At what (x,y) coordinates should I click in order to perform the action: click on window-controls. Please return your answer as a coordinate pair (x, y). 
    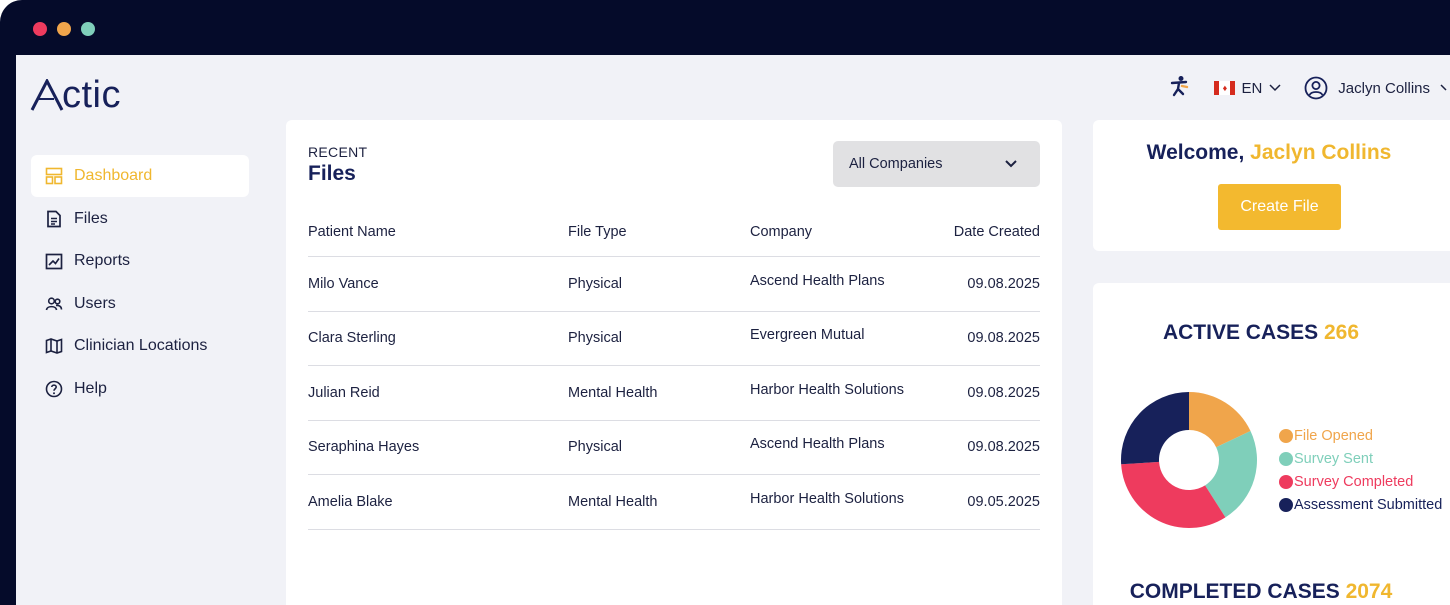
    Looking at the image, I should click on (64, 29).